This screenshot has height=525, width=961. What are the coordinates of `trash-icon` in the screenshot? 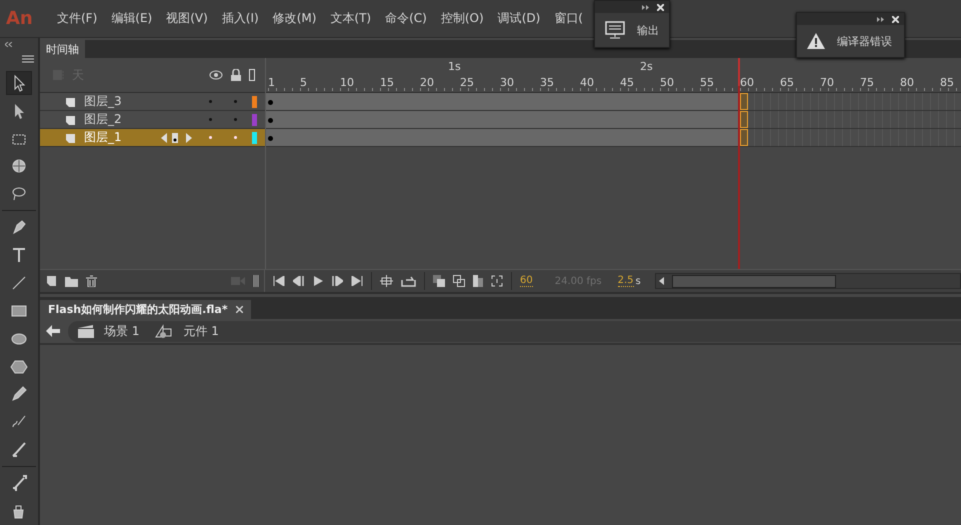 It's located at (91, 281).